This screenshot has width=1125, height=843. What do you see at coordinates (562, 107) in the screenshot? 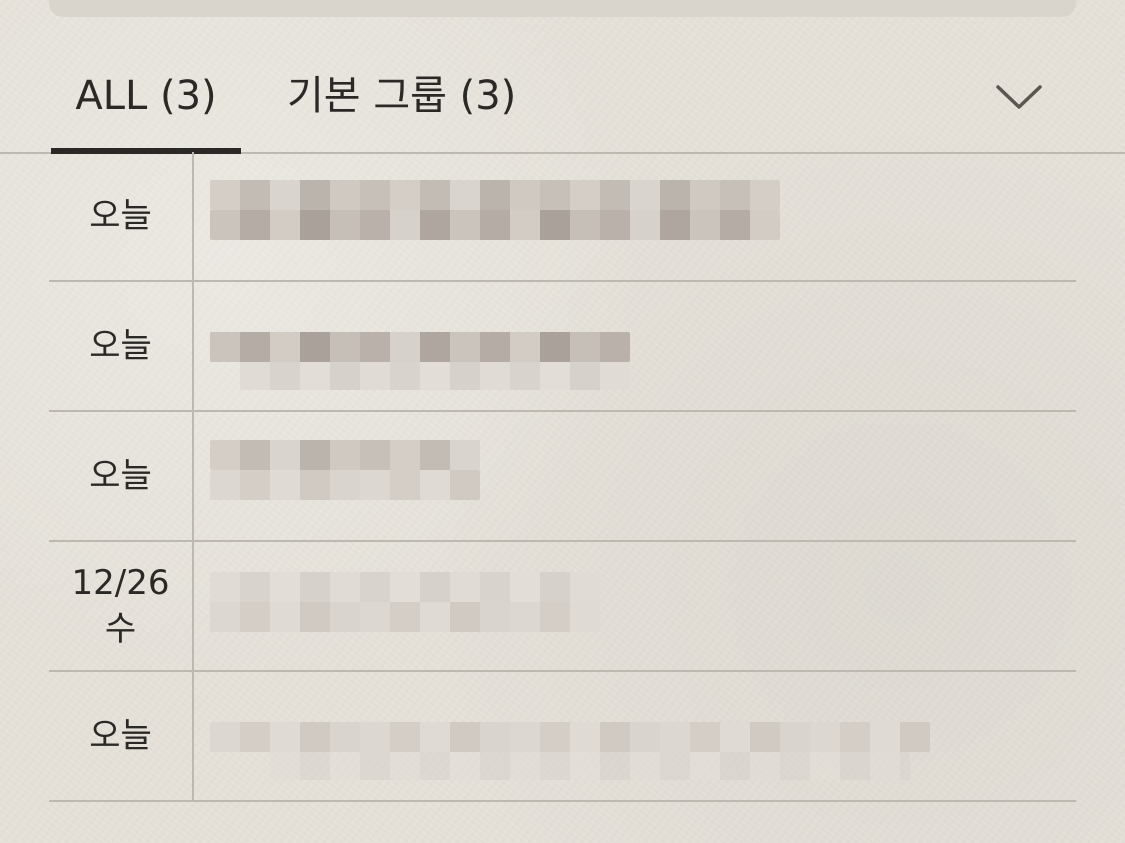
I see `group-tabs: ALL (3) 기본 그룹 (3)` at bounding box center [562, 107].